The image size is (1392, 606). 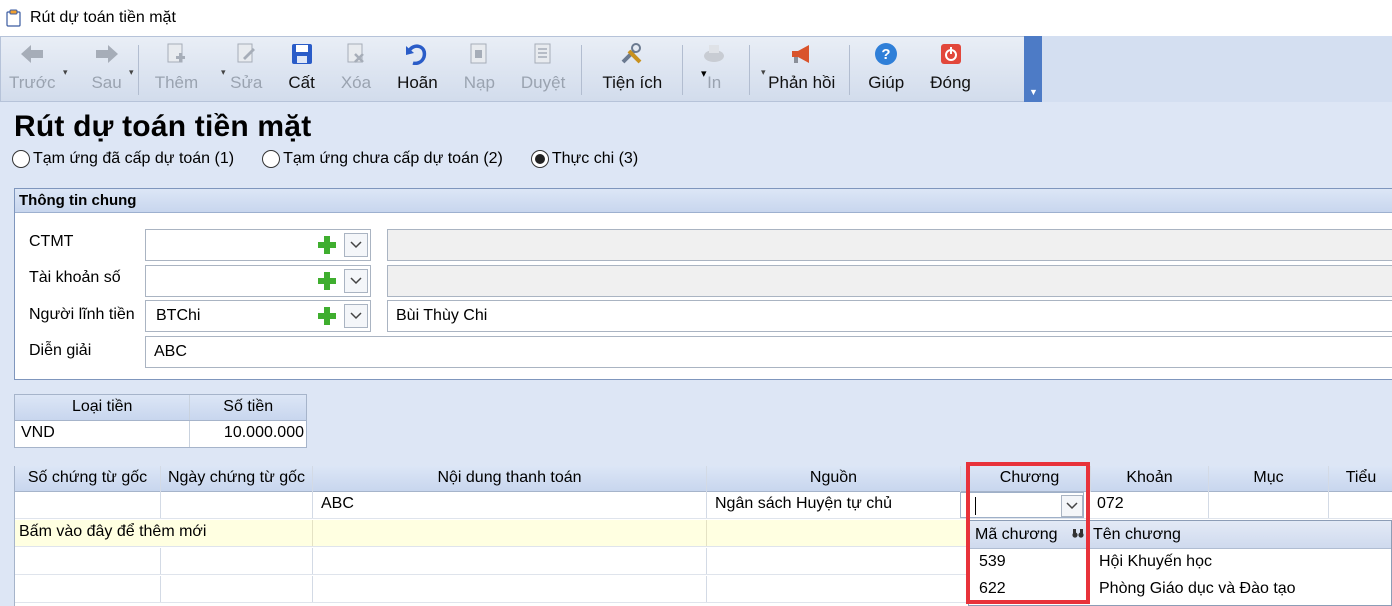 I want to click on column-header: Khoản, so click(x=1150, y=479).